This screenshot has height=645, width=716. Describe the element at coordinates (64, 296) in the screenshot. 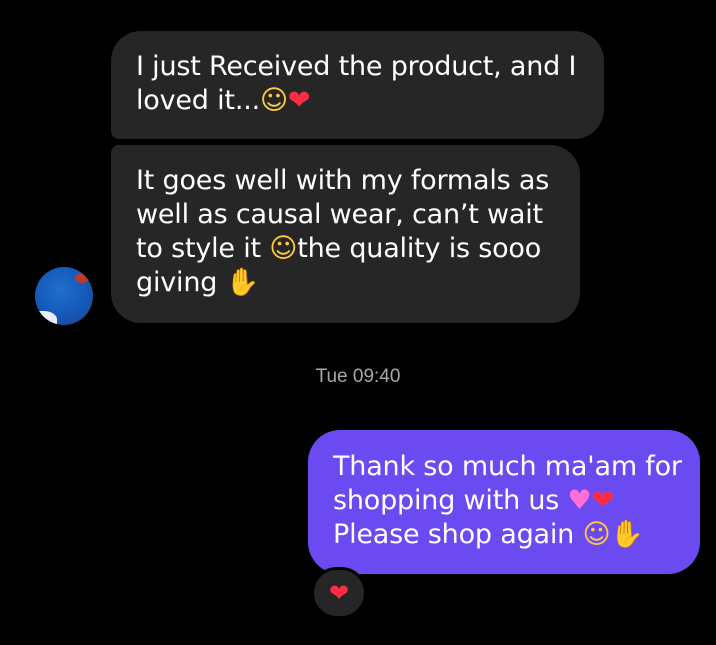

I see `sender-avatar` at that location.